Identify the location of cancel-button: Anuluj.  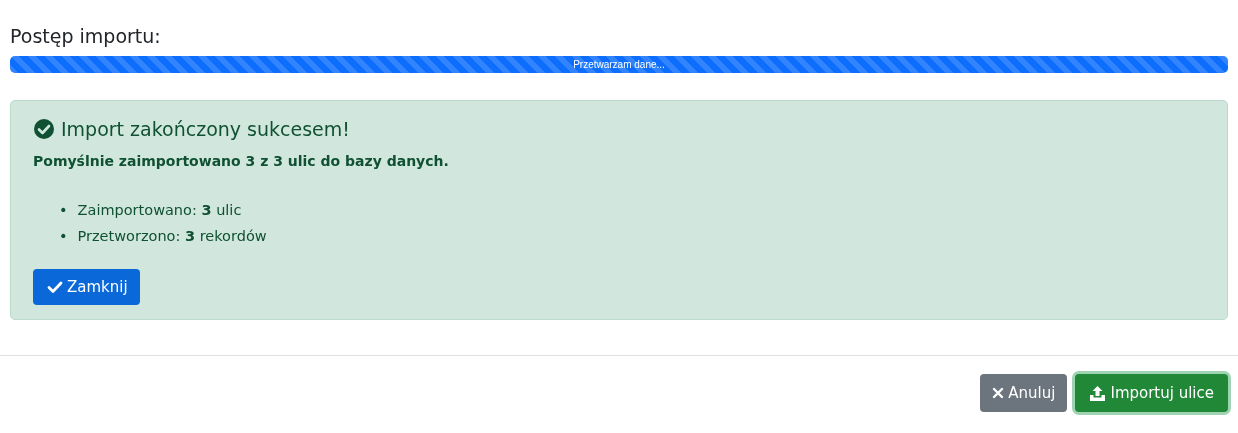
(1024, 393).